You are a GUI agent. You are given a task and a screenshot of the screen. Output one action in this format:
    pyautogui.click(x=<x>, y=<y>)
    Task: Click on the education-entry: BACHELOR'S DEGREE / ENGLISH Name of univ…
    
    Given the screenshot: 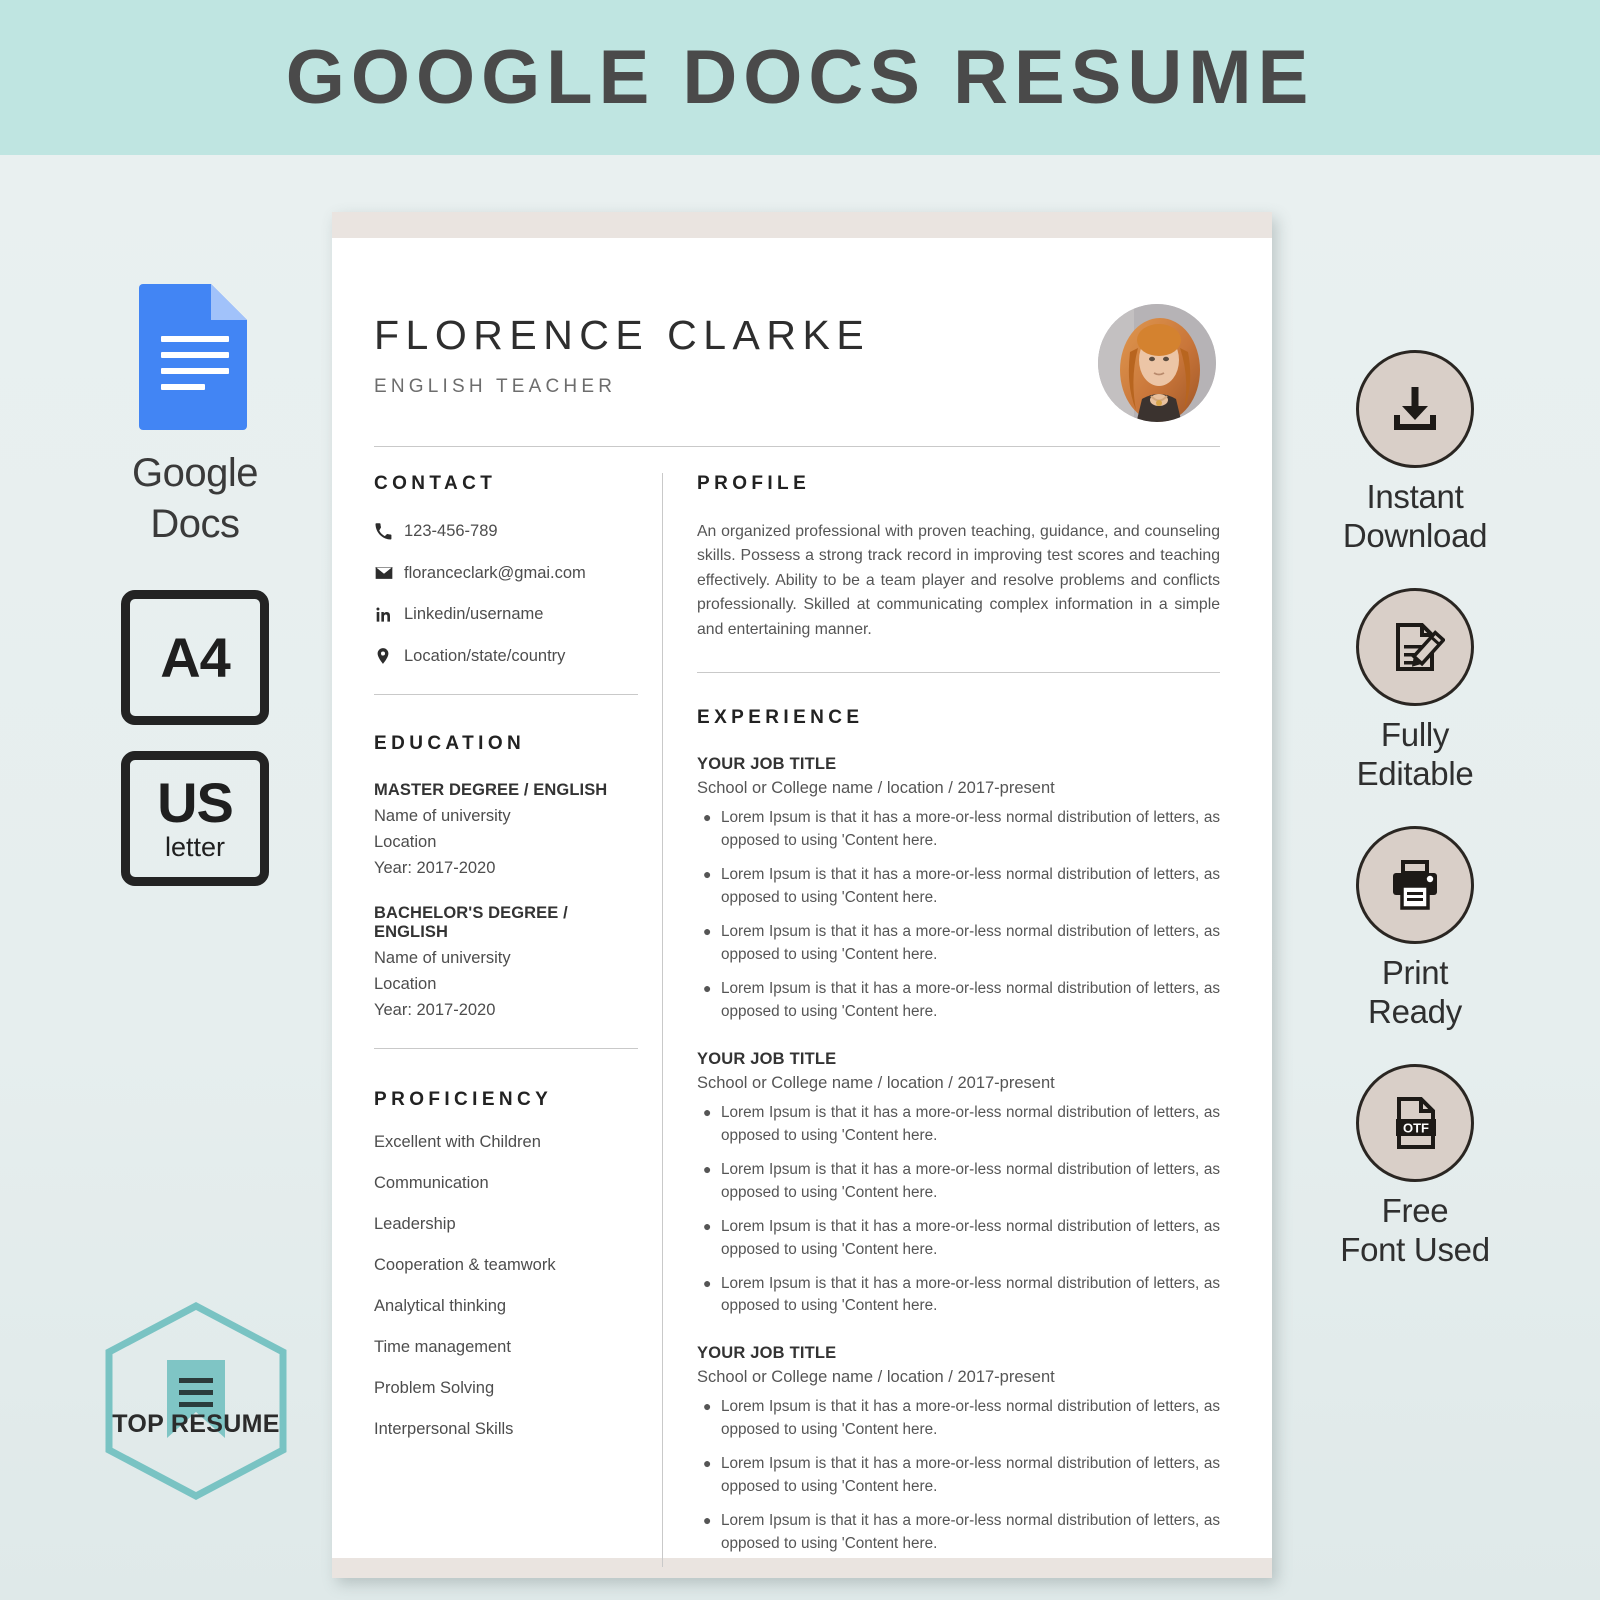 What is the action you would take?
    pyautogui.click(x=505, y=962)
    